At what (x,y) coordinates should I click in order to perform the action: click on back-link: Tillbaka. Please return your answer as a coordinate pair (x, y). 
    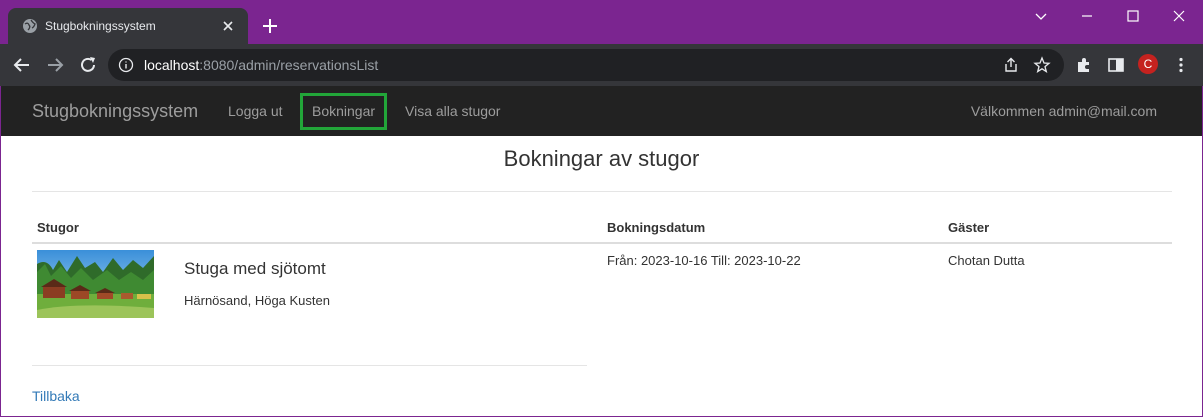
    Looking at the image, I should click on (56, 396).